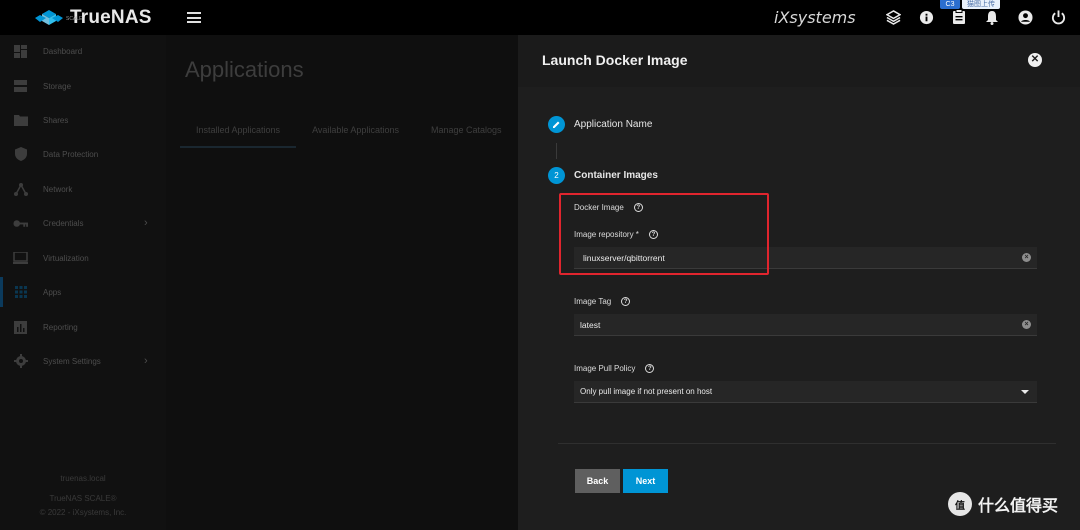  Describe the element at coordinates (83, 498) in the screenshot. I see `product-name: TrueNAS SCALE®` at that location.